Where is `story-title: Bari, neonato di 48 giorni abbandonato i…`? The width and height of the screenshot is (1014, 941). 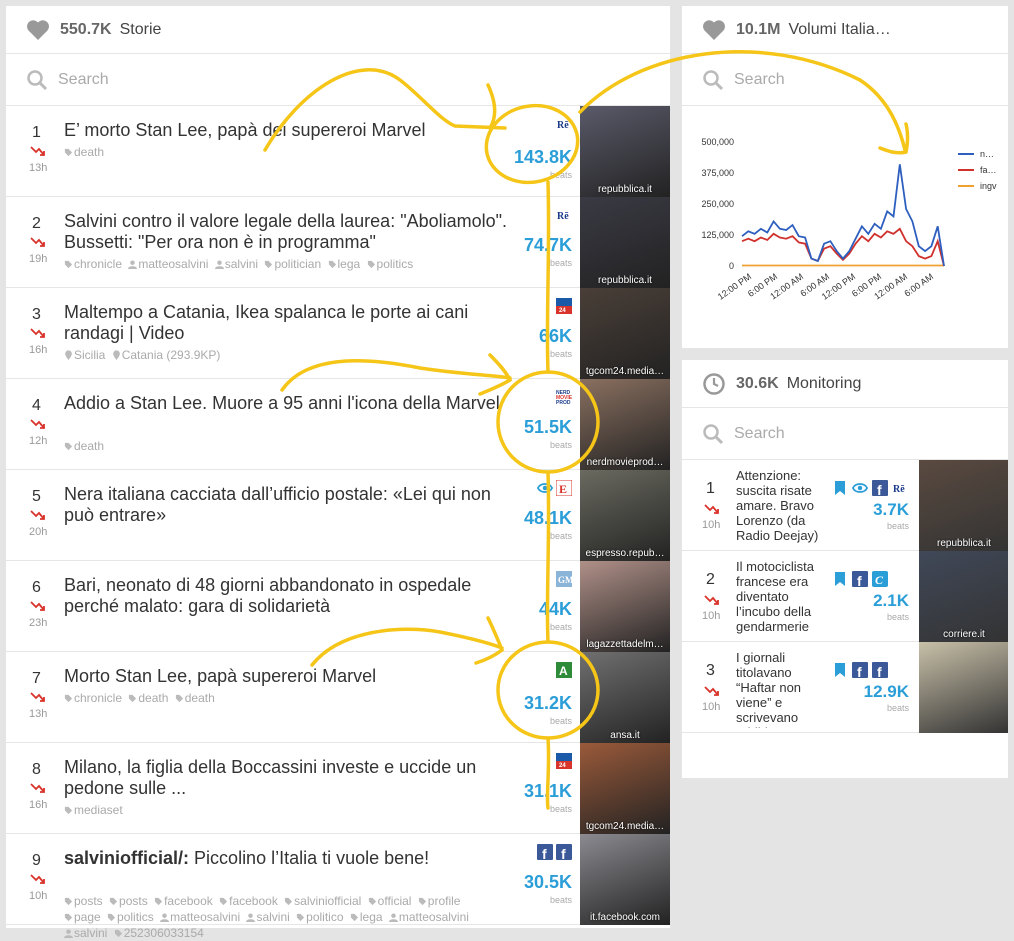 story-title: Bari, neonato di 48 giorni abbandonato i… is located at coordinates (291, 596).